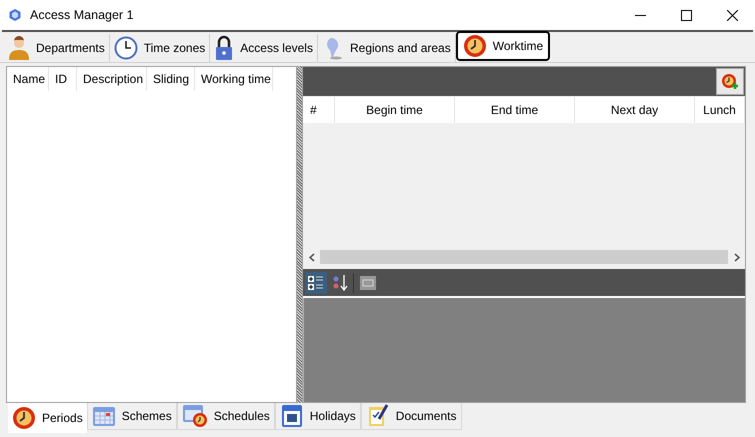 The image size is (755, 437). What do you see at coordinates (28, 79) in the screenshot?
I see `column-header: Name` at bounding box center [28, 79].